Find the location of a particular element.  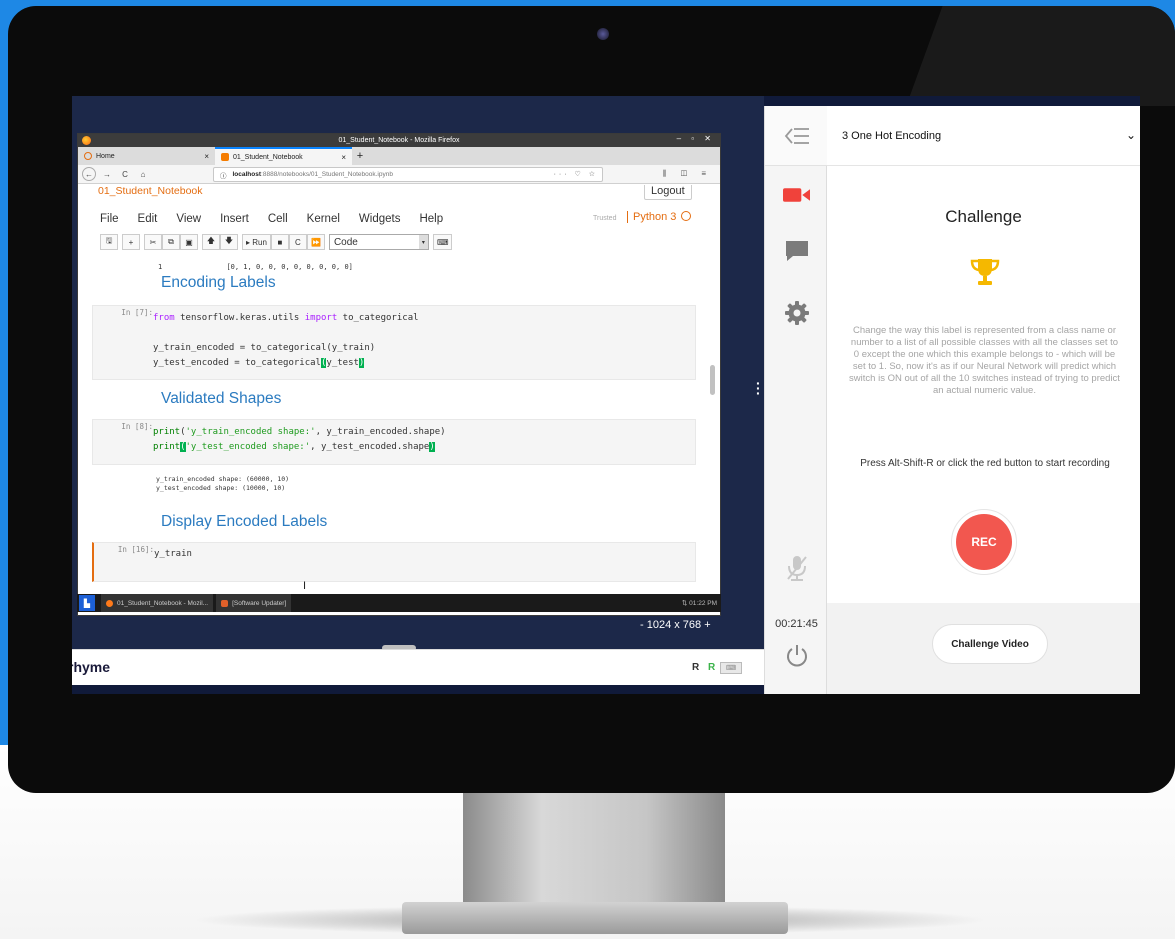

start-menu-icon: ▙ is located at coordinates (87, 603).